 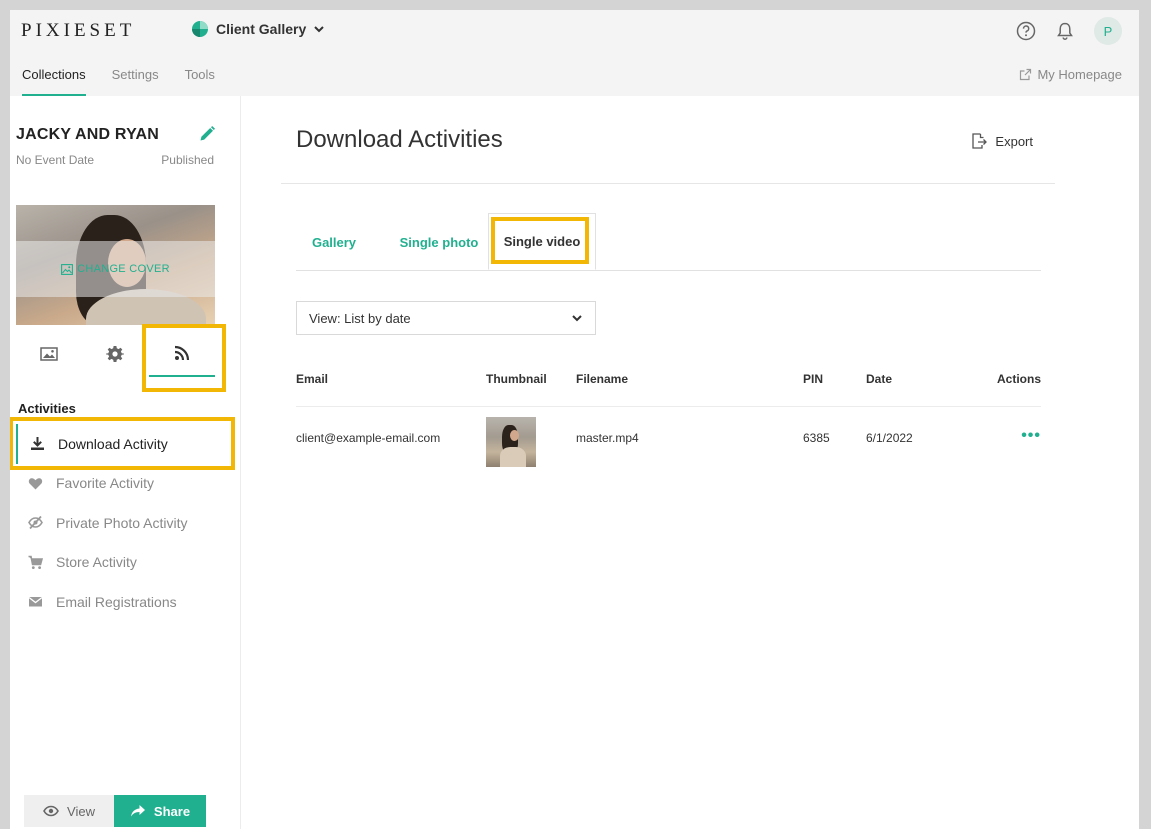 I want to click on view-button-label: View, so click(x=81, y=811).